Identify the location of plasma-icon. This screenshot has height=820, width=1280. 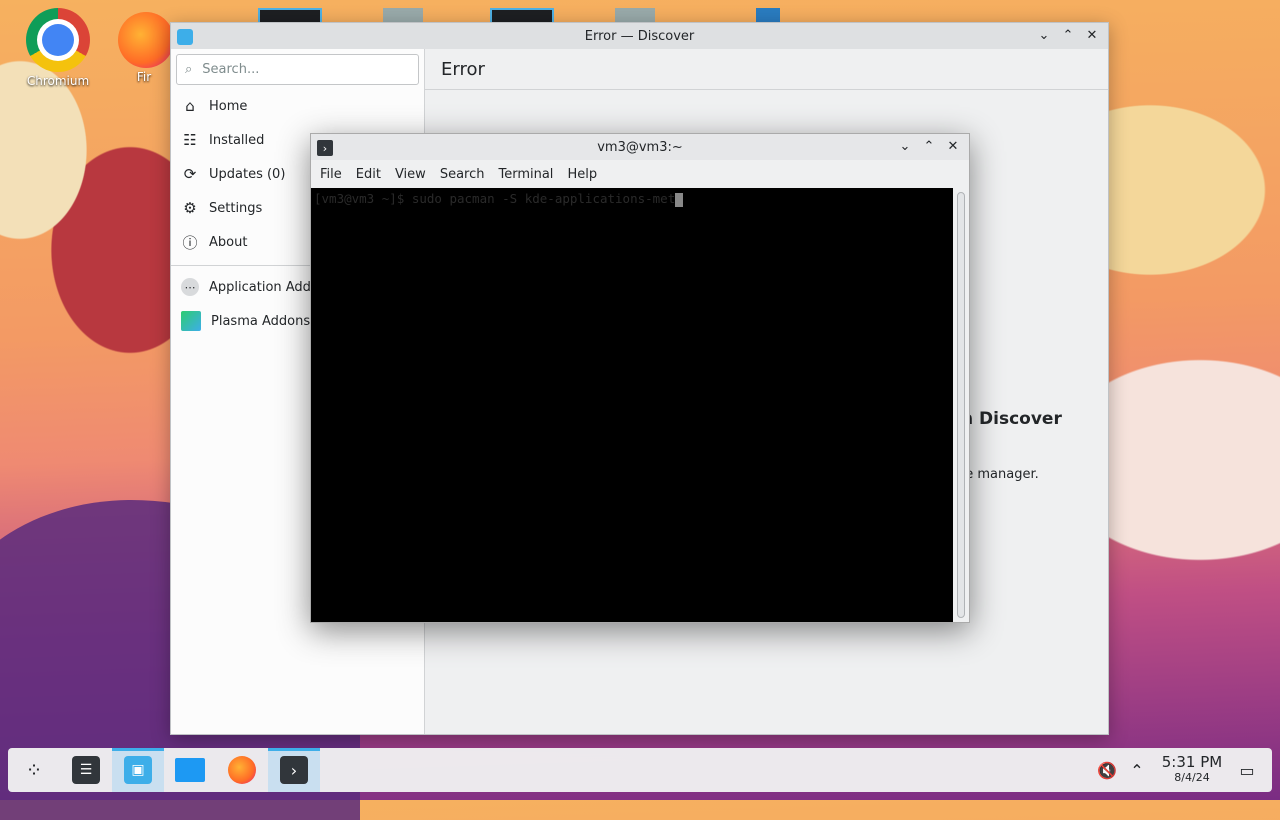
(191, 321).